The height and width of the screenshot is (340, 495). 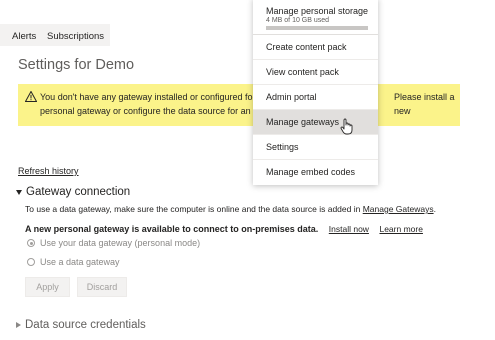 What do you see at coordinates (78, 192) in the screenshot?
I see `gateway-connection-title: Gateway connection` at bounding box center [78, 192].